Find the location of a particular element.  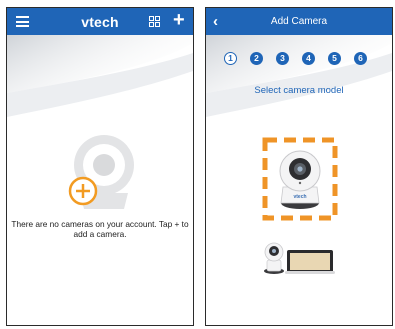

camera-brand-mark: vtech is located at coordinates (299, 197).